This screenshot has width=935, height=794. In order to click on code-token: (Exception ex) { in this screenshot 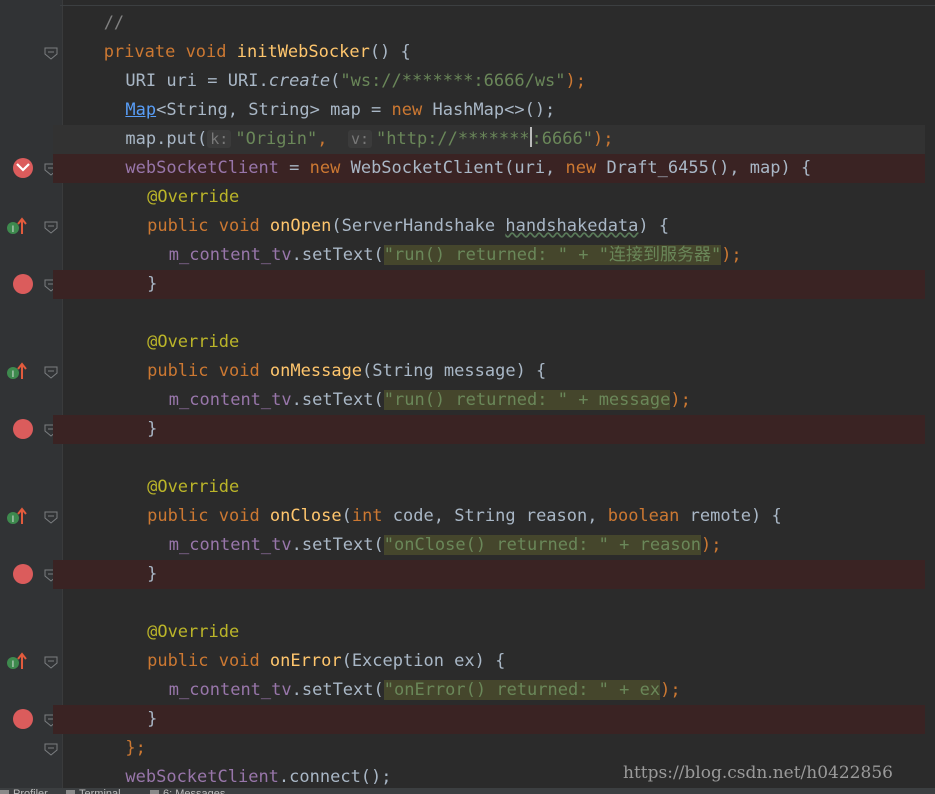, I will do `click(423, 661)`.